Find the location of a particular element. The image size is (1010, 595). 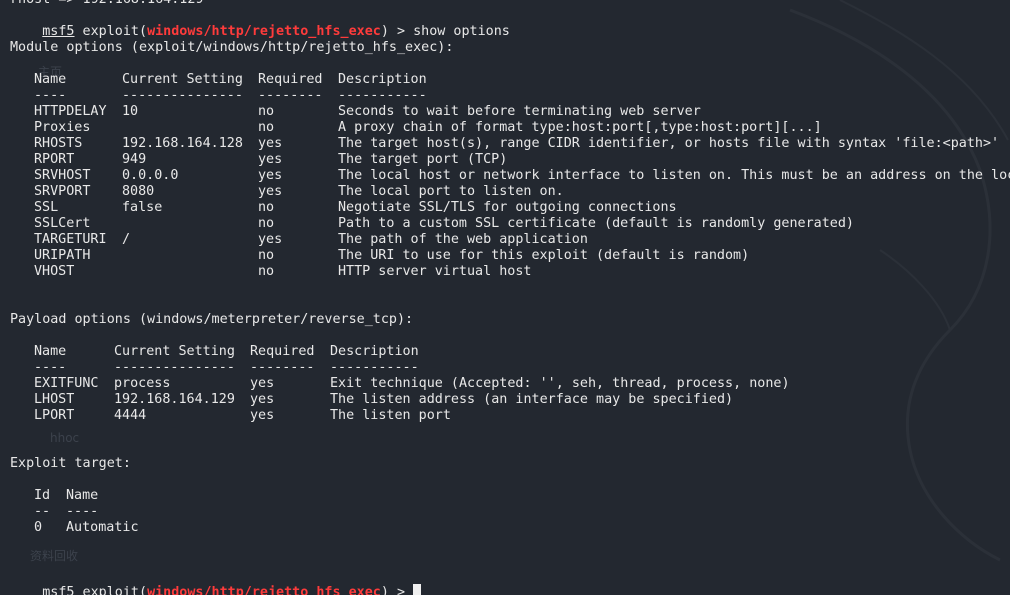

table-cell-value: / is located at coordinates (126, 239).